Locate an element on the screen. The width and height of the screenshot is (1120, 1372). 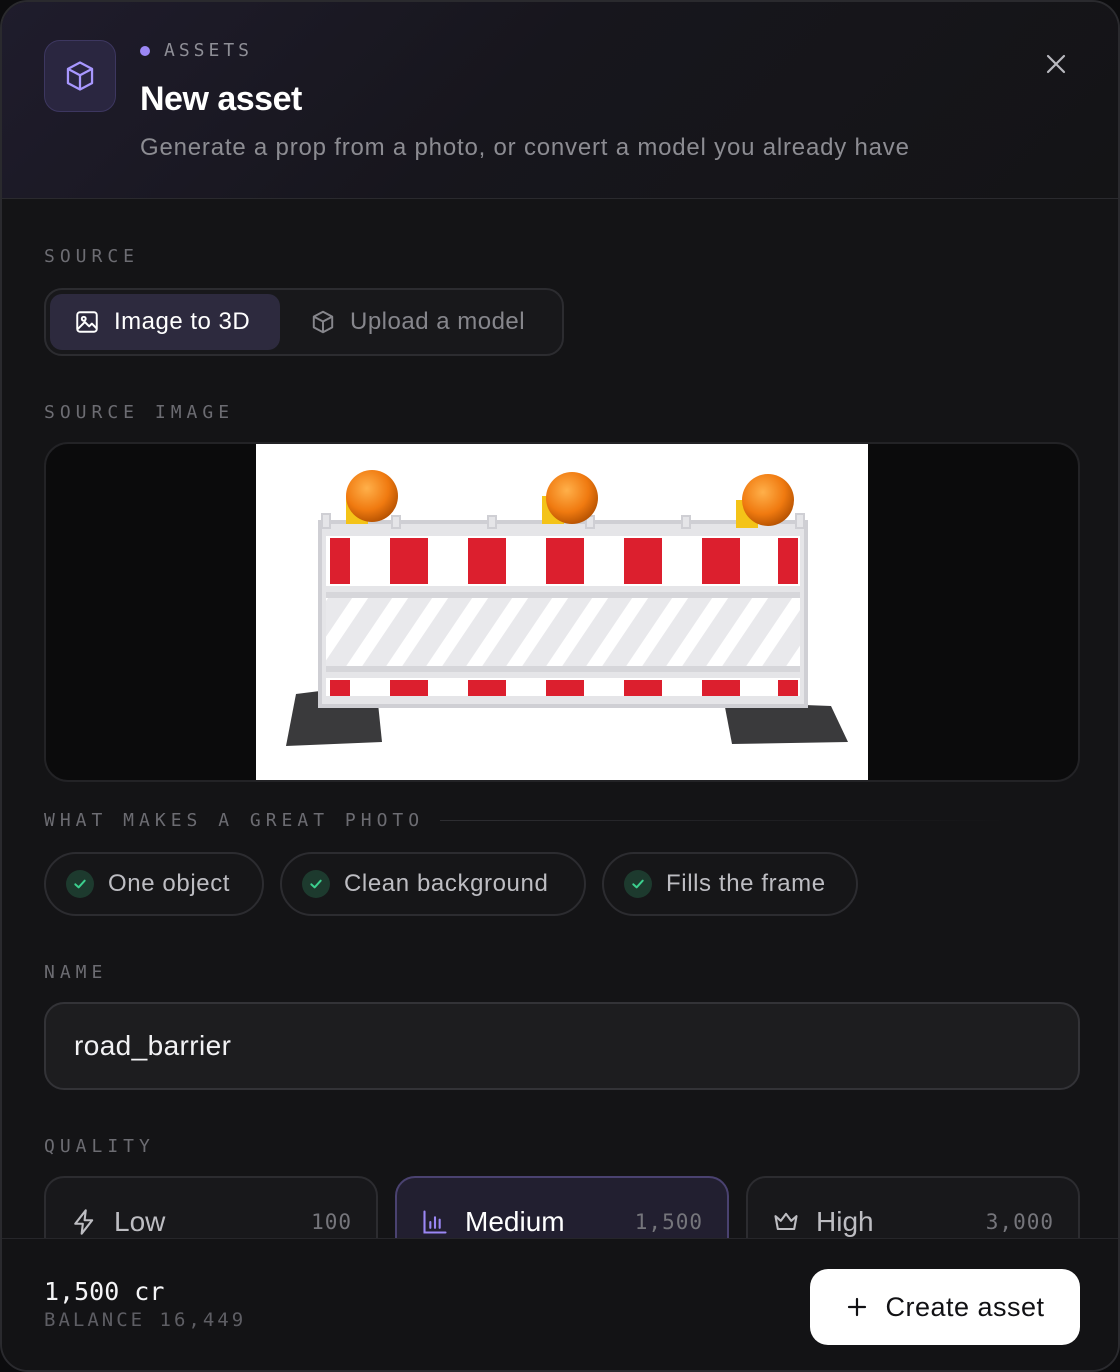
create-asset-button: Create asset is located at coordinates (945, 1307).